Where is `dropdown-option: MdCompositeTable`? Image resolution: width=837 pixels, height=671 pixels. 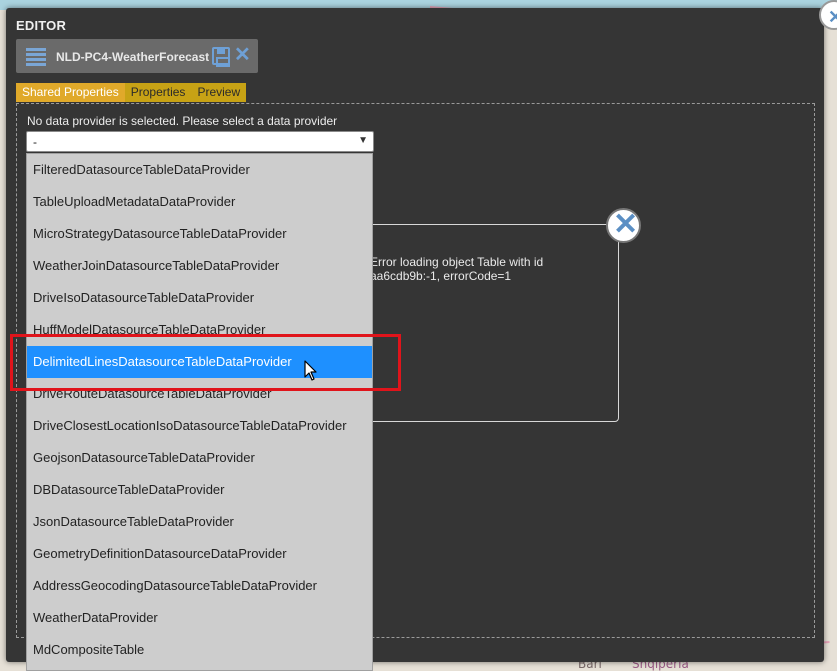 dropdown-option: MdCompositeTable is located at coordinates (199, 650).